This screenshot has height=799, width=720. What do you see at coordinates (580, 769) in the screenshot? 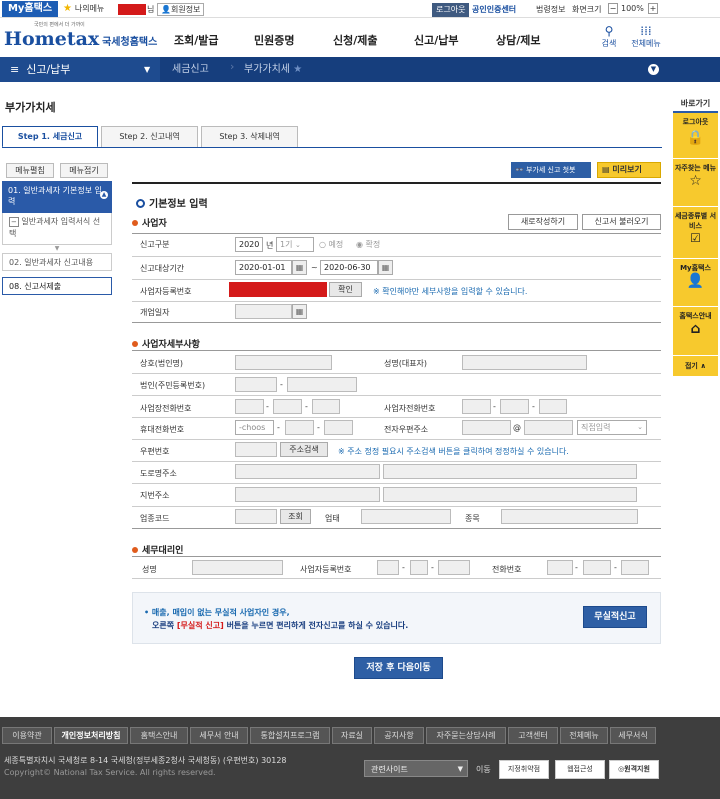
I see `badge-accessibility: 웹접근성` at bounding box center [580, 769].